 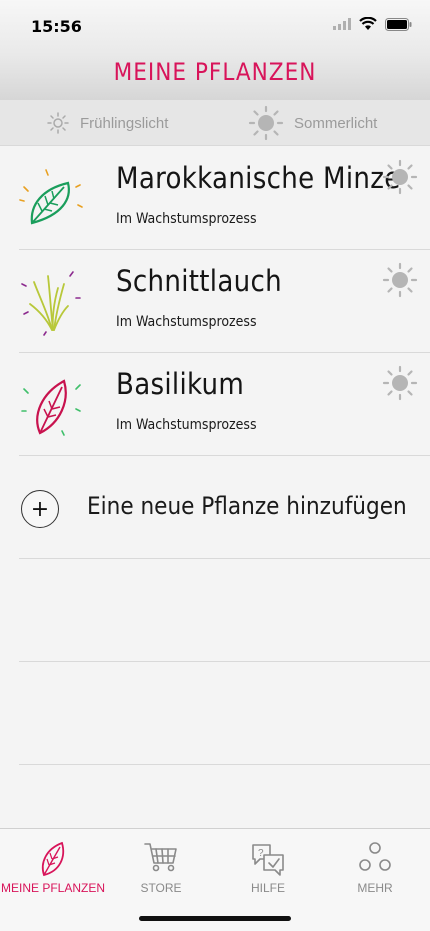 I want to click on more-circles-icon, so click(x=375, y=856).